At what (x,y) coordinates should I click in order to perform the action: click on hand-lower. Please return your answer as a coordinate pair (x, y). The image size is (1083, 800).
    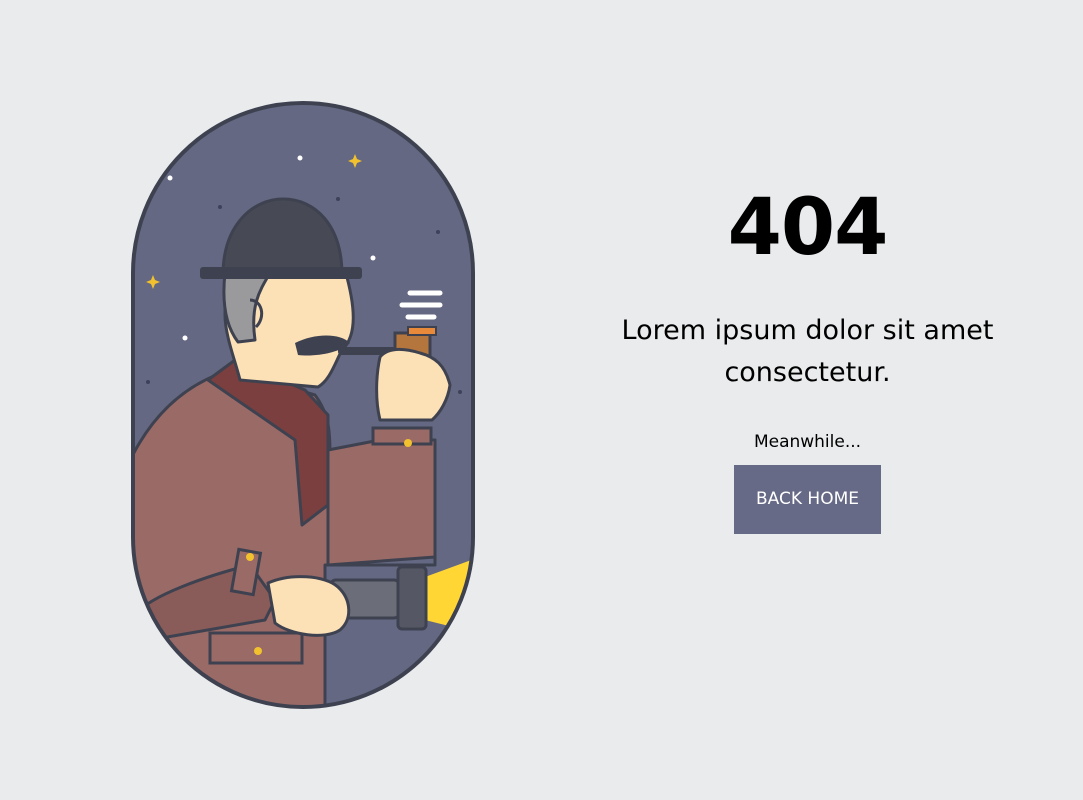
    Looking at the image, I should click on (308, 606).